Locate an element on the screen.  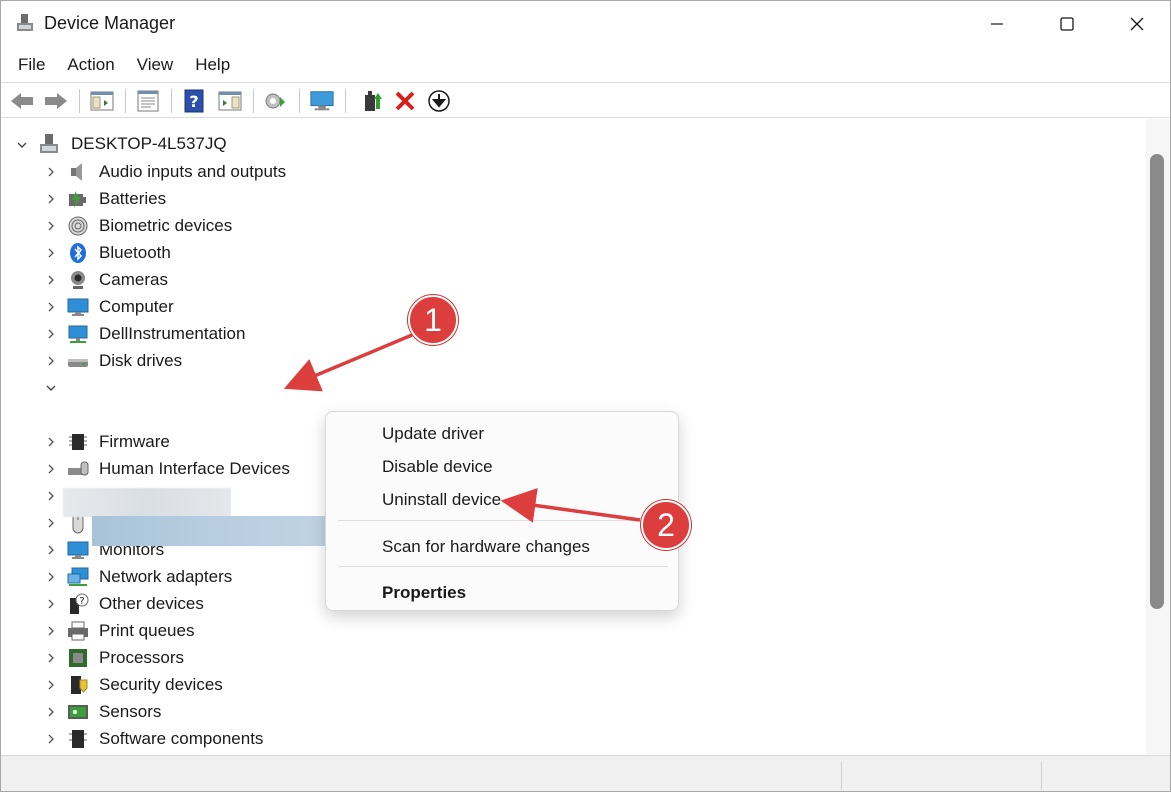
tree-category-label: Security devices is located at coordinates (161, 685).